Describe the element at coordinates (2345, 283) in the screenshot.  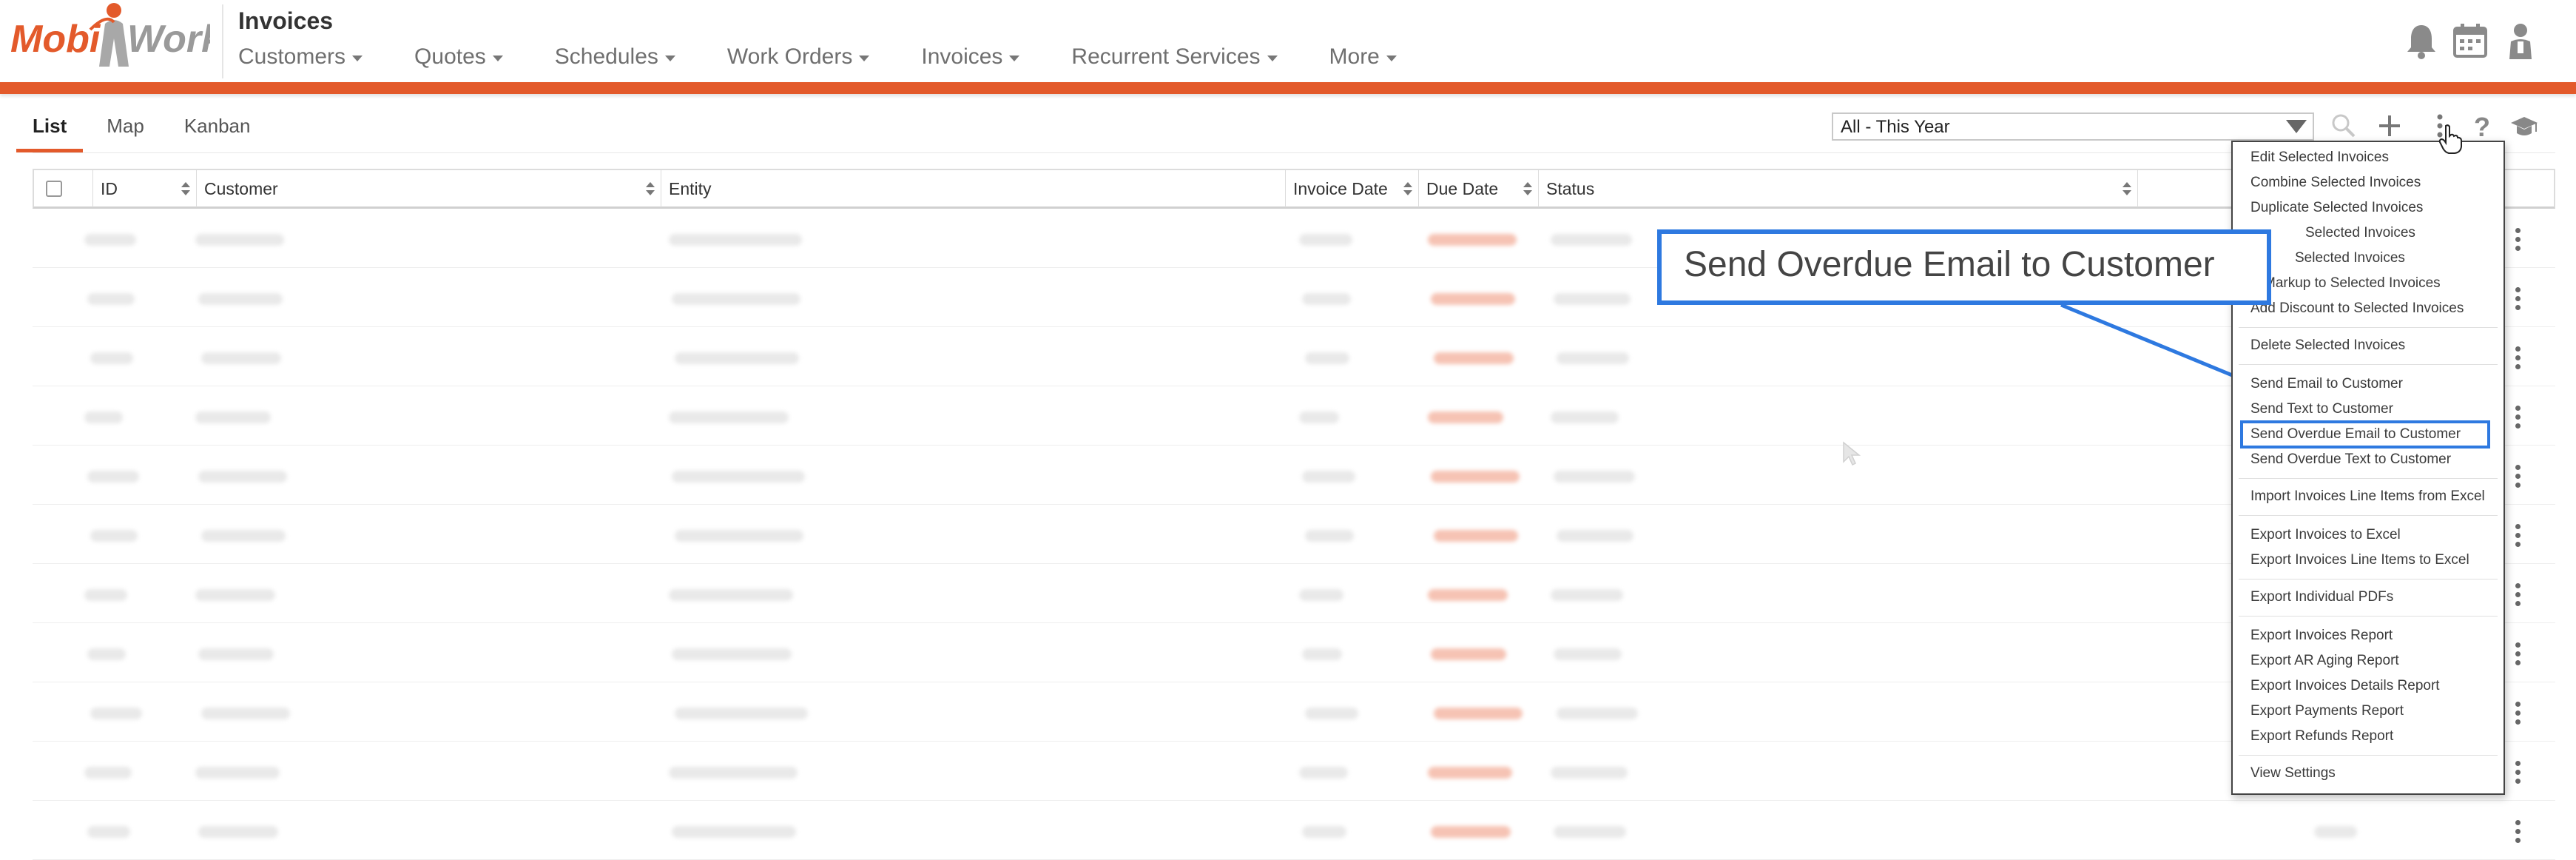
I see `menu-markup-selected-invoices: Markup to Selected Invoices` at that location.